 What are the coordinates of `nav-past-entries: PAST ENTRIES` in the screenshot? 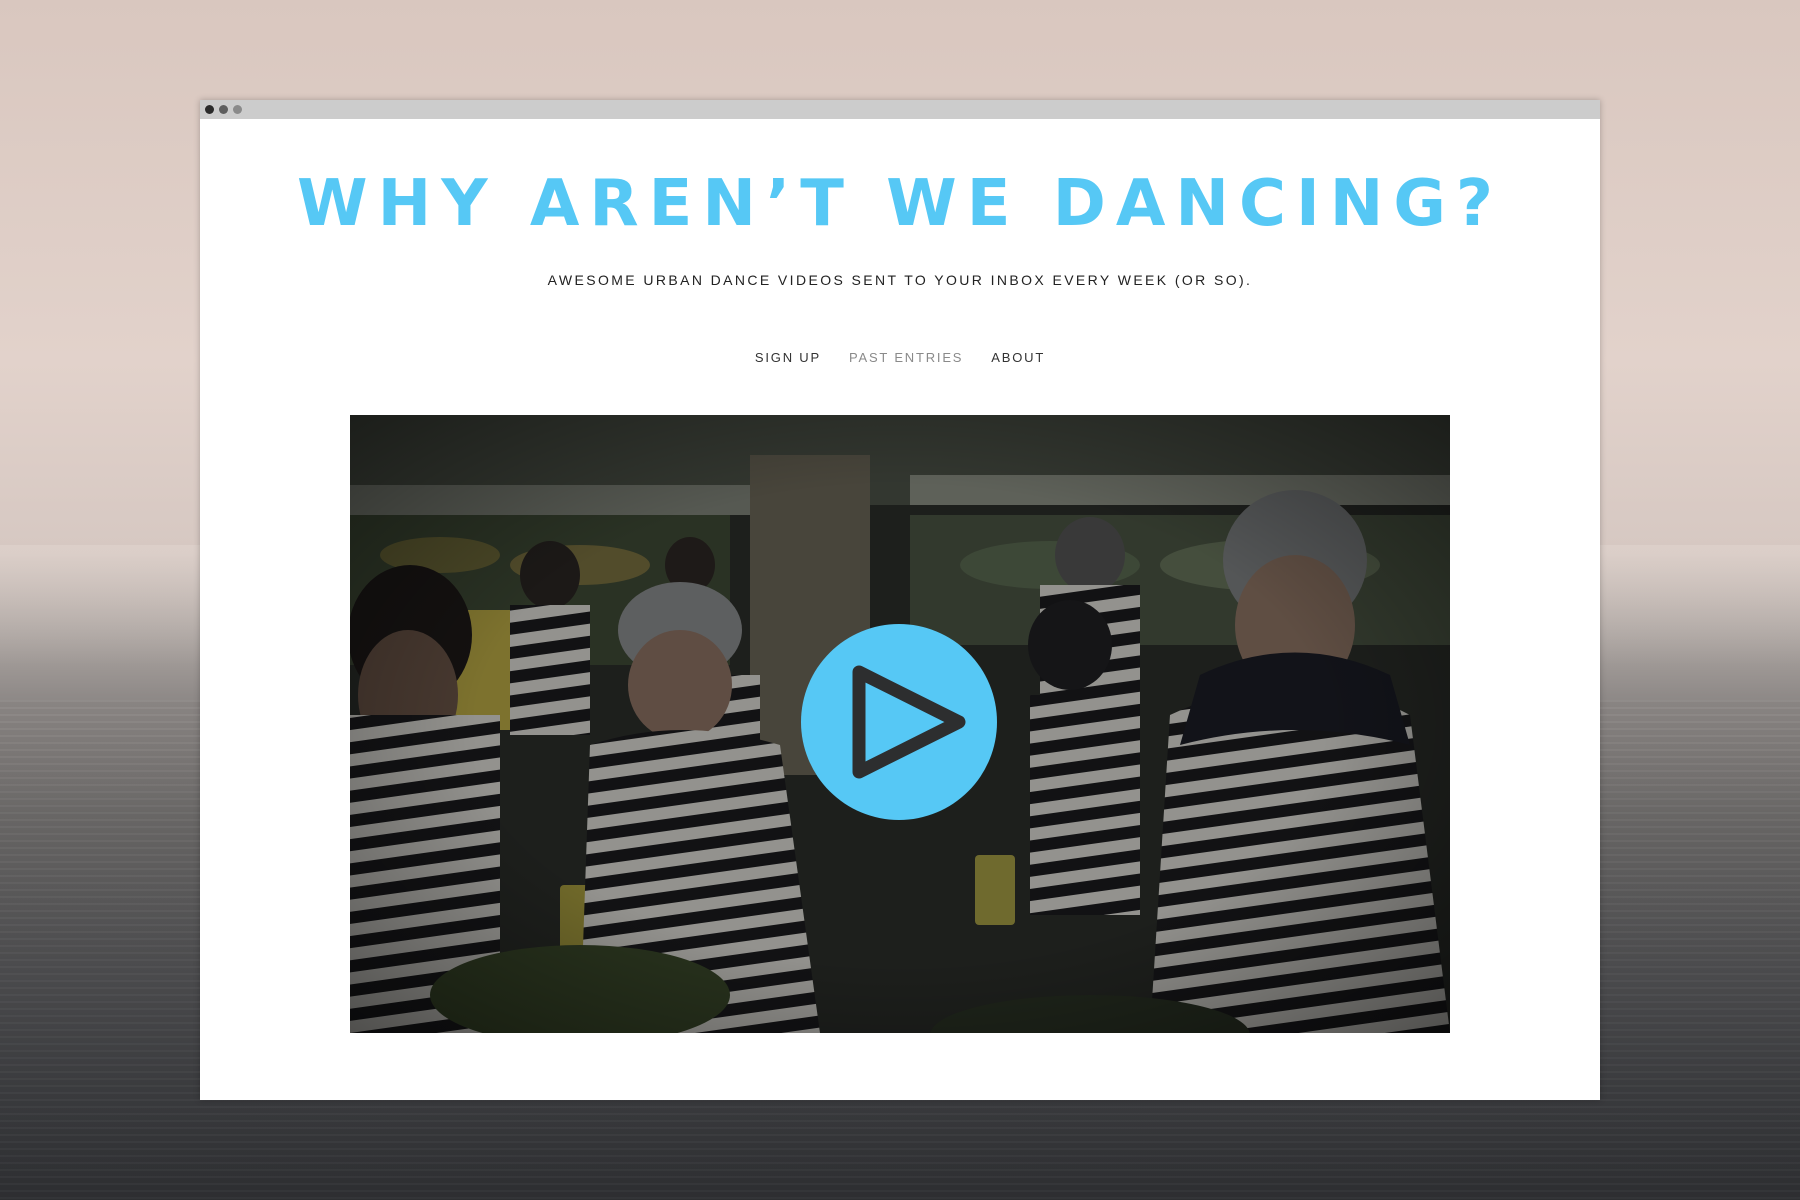 It's located at (906, 357).